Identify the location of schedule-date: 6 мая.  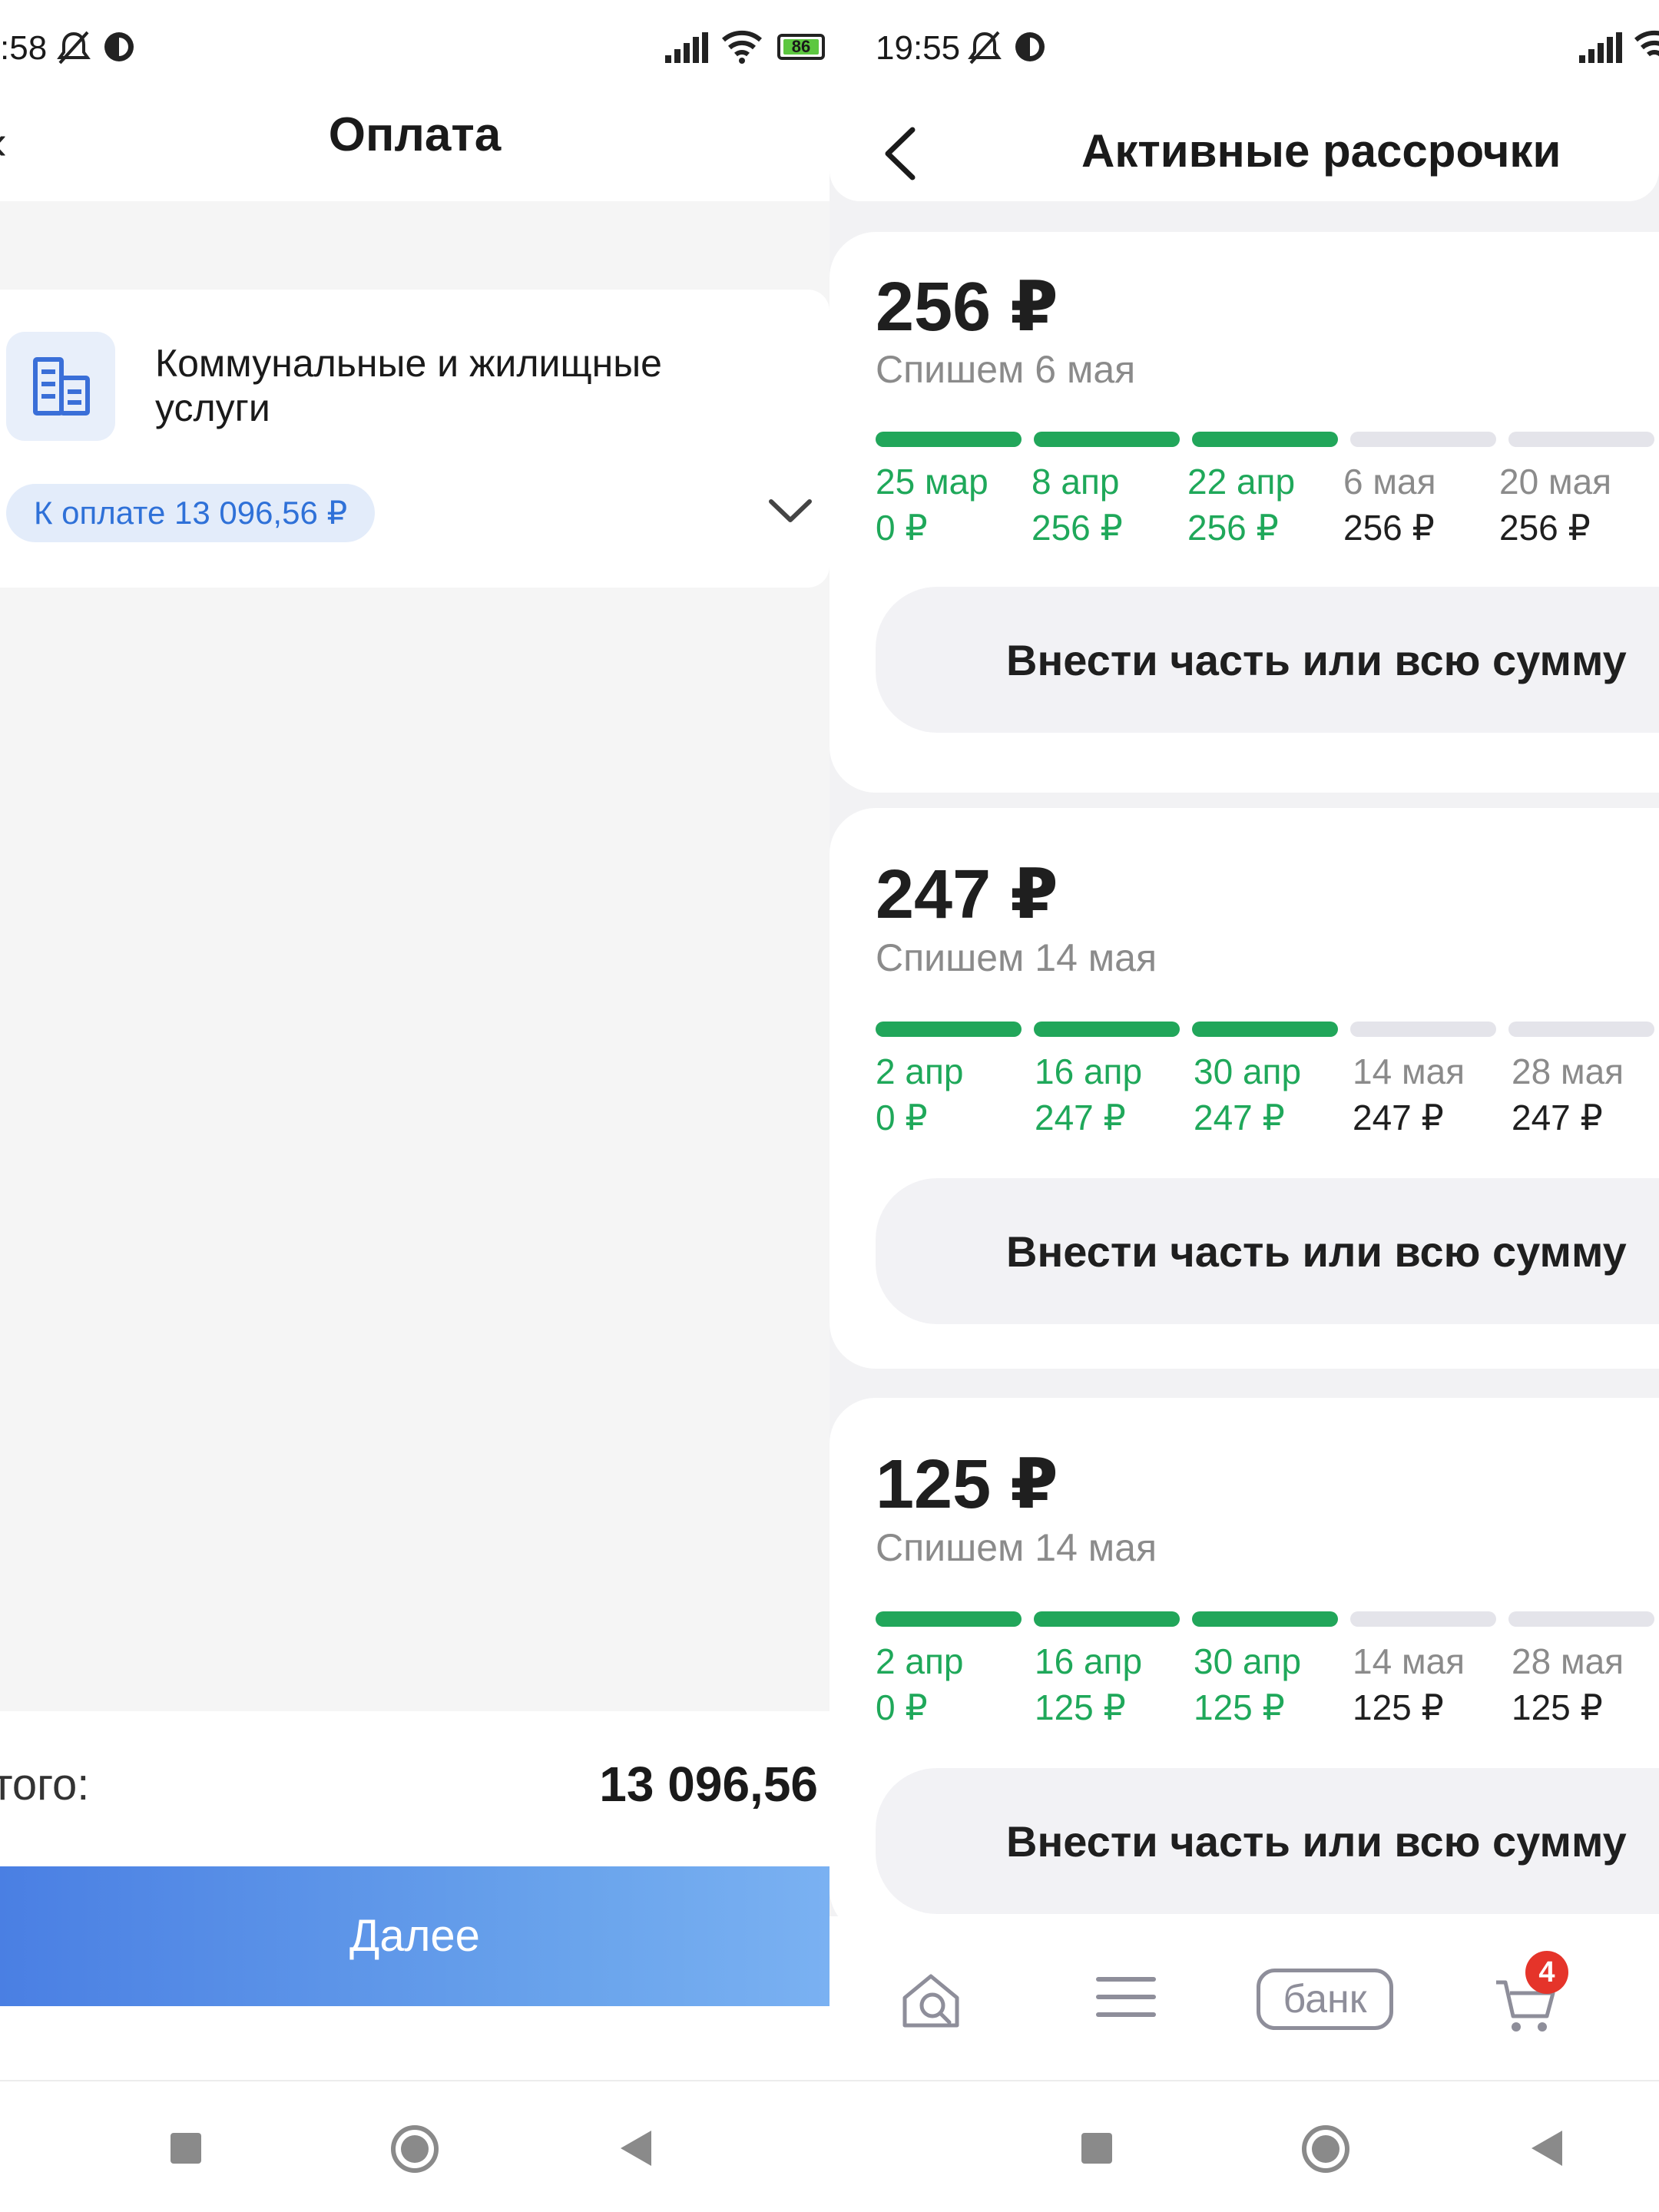
(1389, 482).